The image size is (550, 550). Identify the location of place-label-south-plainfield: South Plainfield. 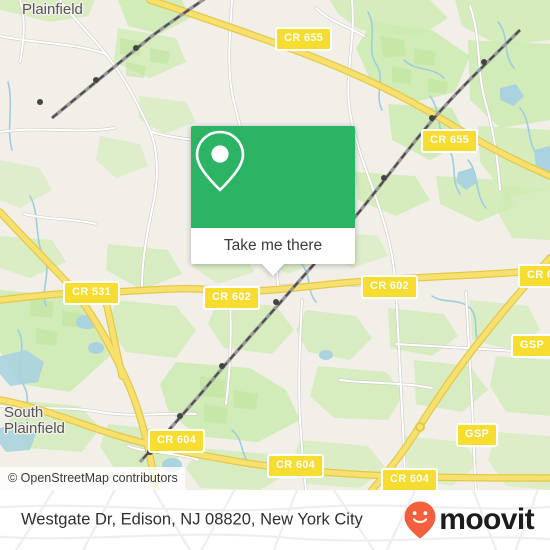
(34, 420).